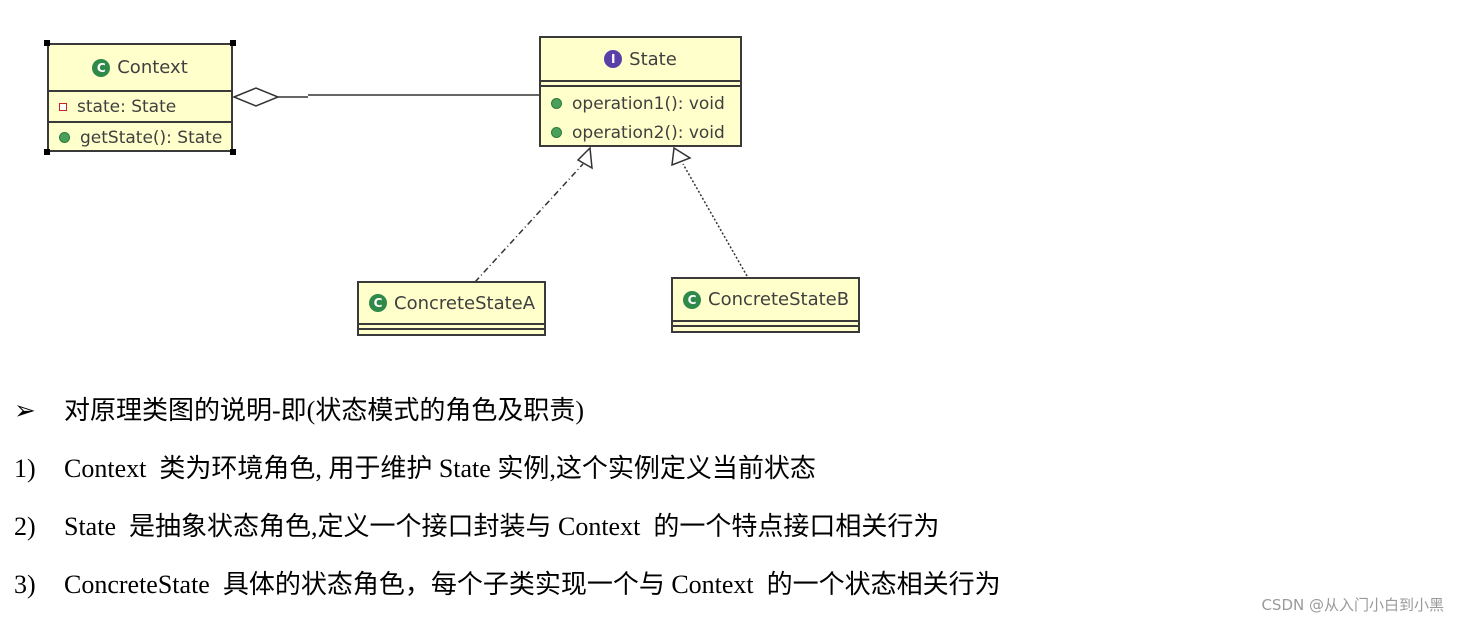 The height and width of the screenshot is (623, 1460). I want to click on aggregation-diamond, so click(256, 97).